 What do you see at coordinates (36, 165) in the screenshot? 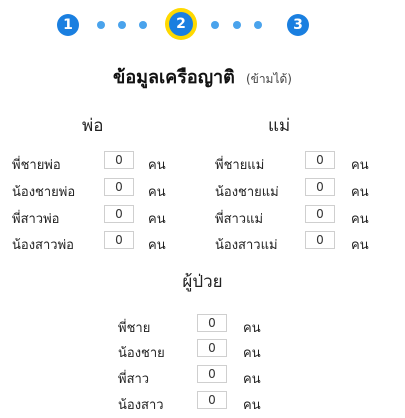
I see `row-label: พี่ชายพ่อ` at bounding box center [36, 165].